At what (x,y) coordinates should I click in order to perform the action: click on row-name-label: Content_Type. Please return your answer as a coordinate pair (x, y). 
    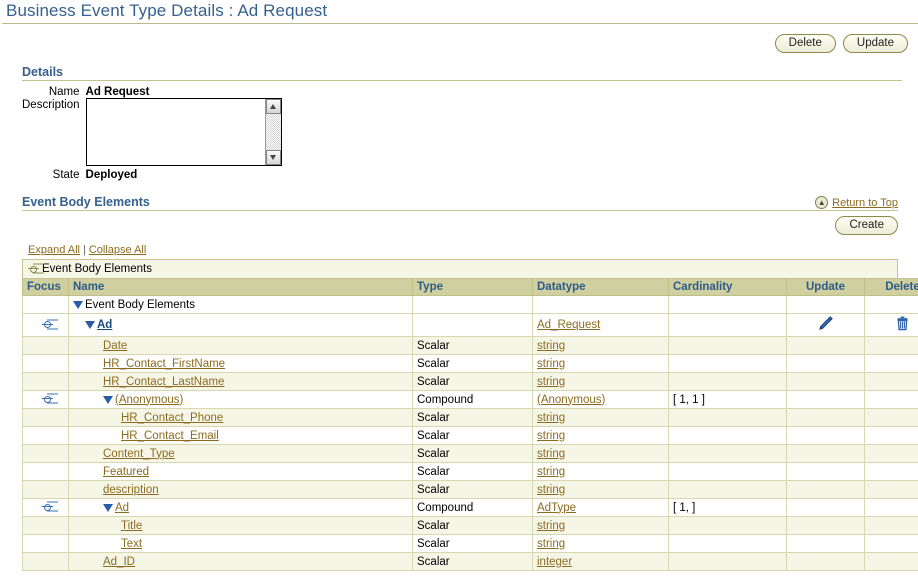
    Looking at the image, I should click on (139, 454).